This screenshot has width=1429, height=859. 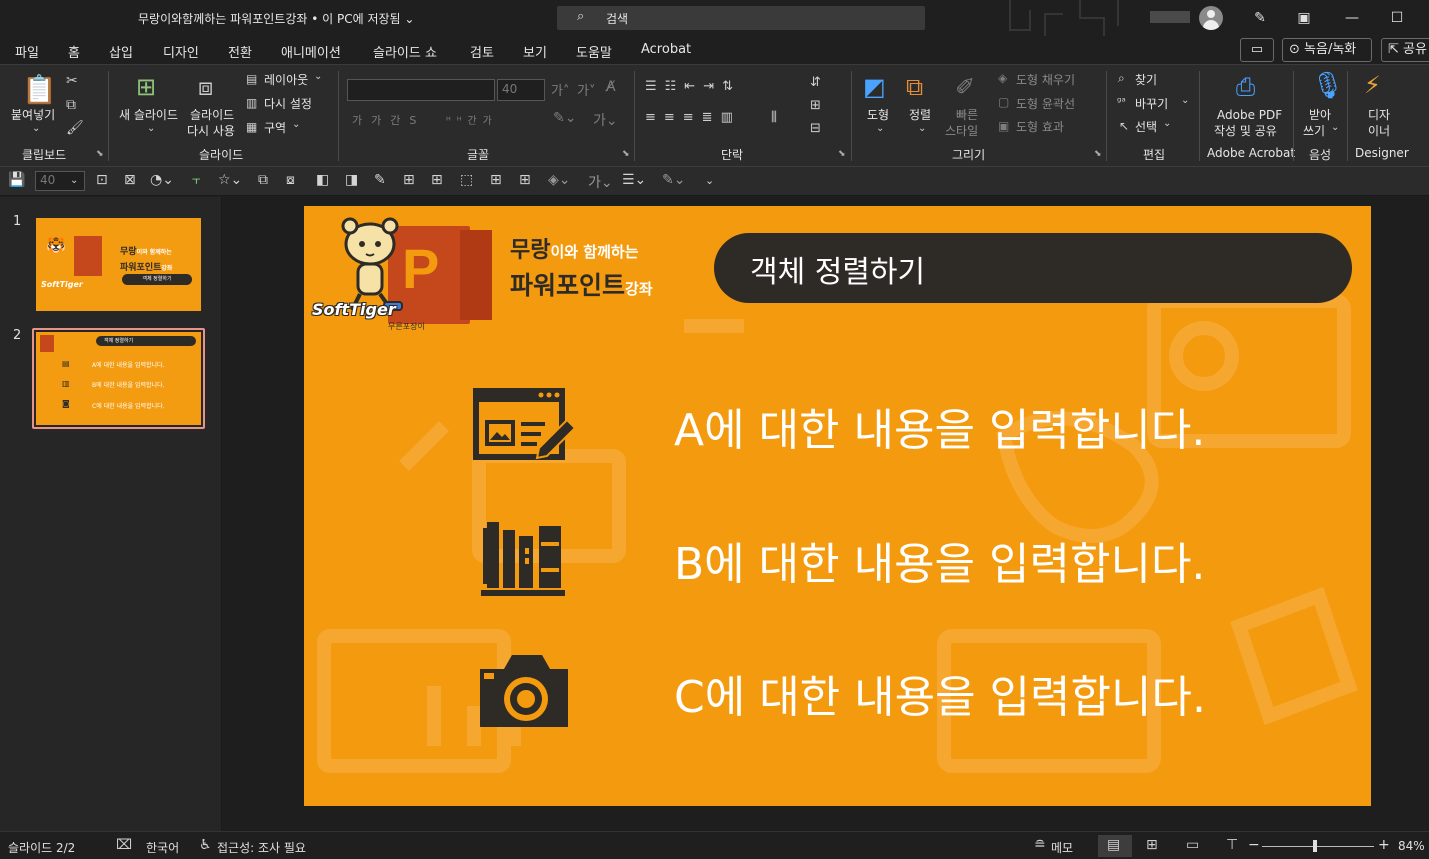 What do you see at coordinates (1352, 18) in the screenshot?
I see `minimize-button: —` at bounding box center [1352, 18].